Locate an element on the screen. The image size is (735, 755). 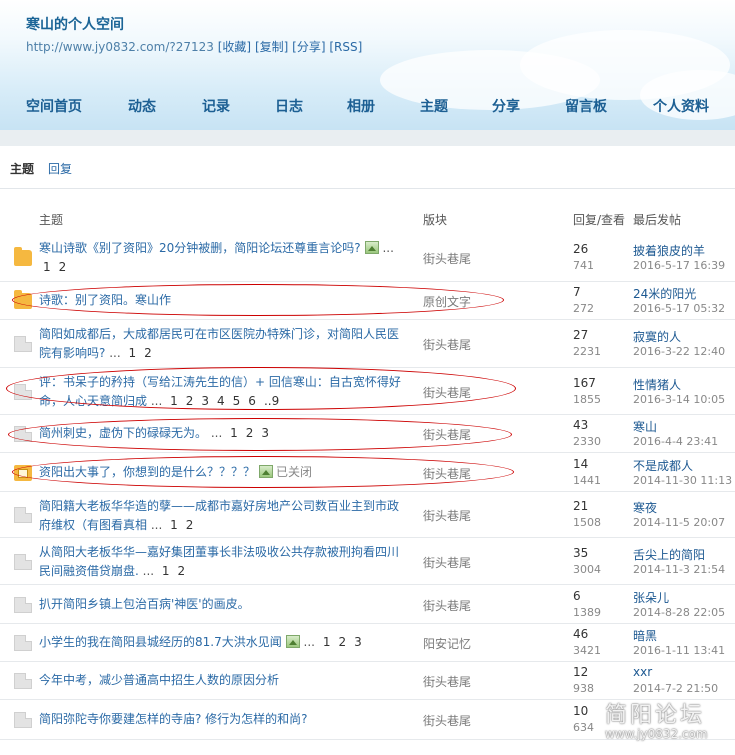
rss-link: [RSS] is located at coordinates (345, 47).